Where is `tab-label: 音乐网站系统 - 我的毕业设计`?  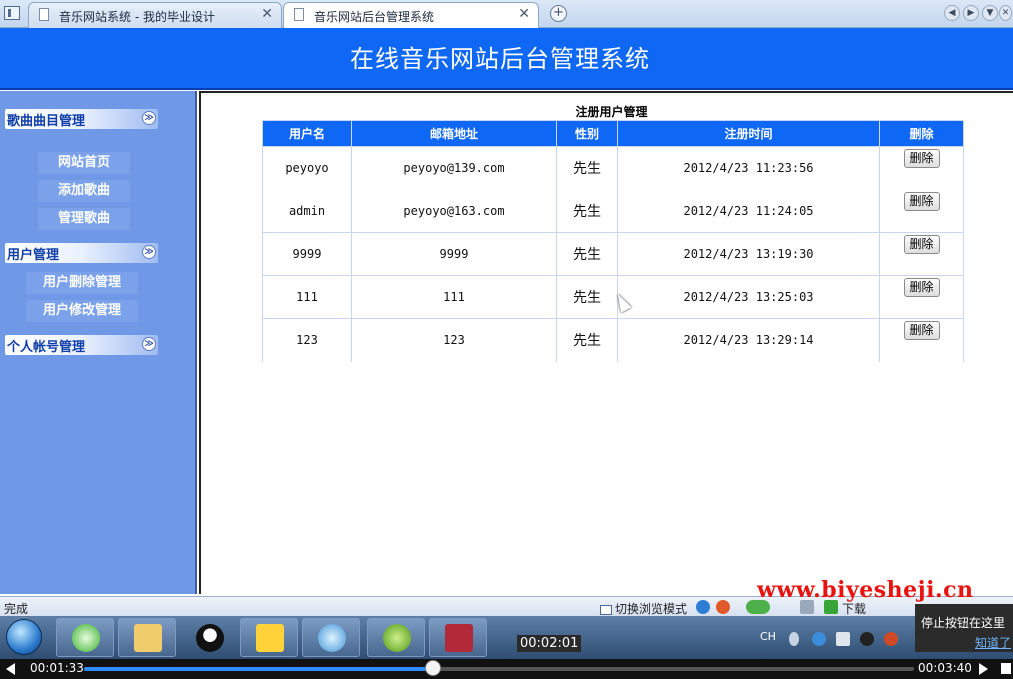
tab-label: 音乐网站系统 - 我的毕业设计 is located at coordinates (137, 17).